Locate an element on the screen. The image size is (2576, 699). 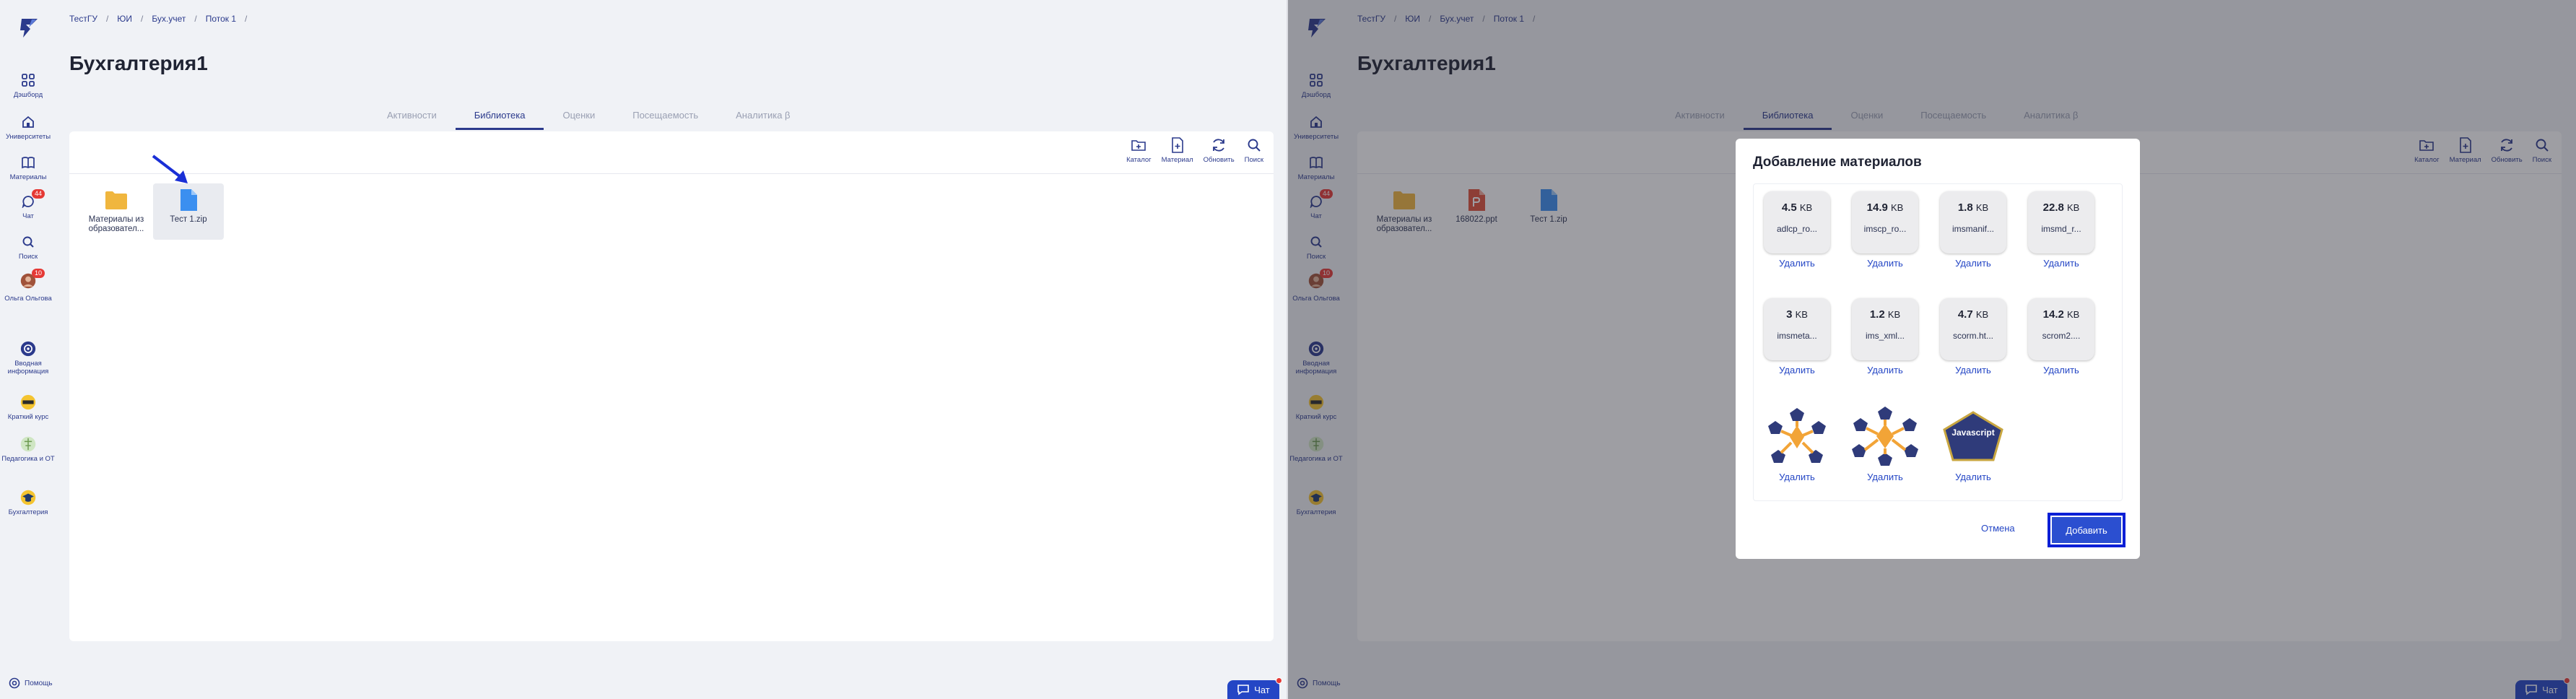
profile-badge: 10 is located at coordinates (38, 273).